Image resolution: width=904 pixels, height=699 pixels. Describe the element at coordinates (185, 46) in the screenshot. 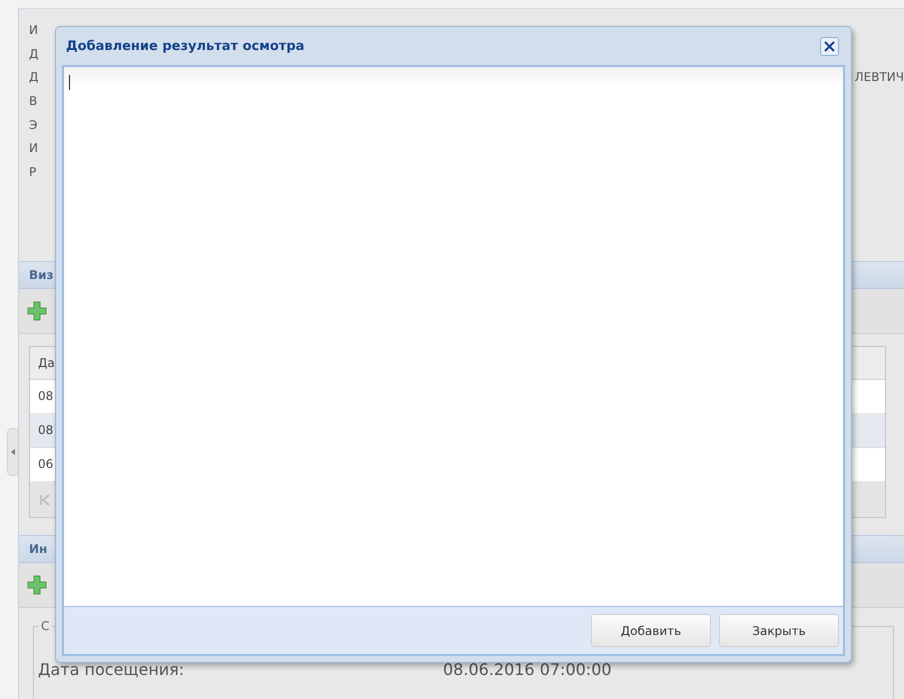

I see `dialog-title: Добавление результат осмотра` at that location.